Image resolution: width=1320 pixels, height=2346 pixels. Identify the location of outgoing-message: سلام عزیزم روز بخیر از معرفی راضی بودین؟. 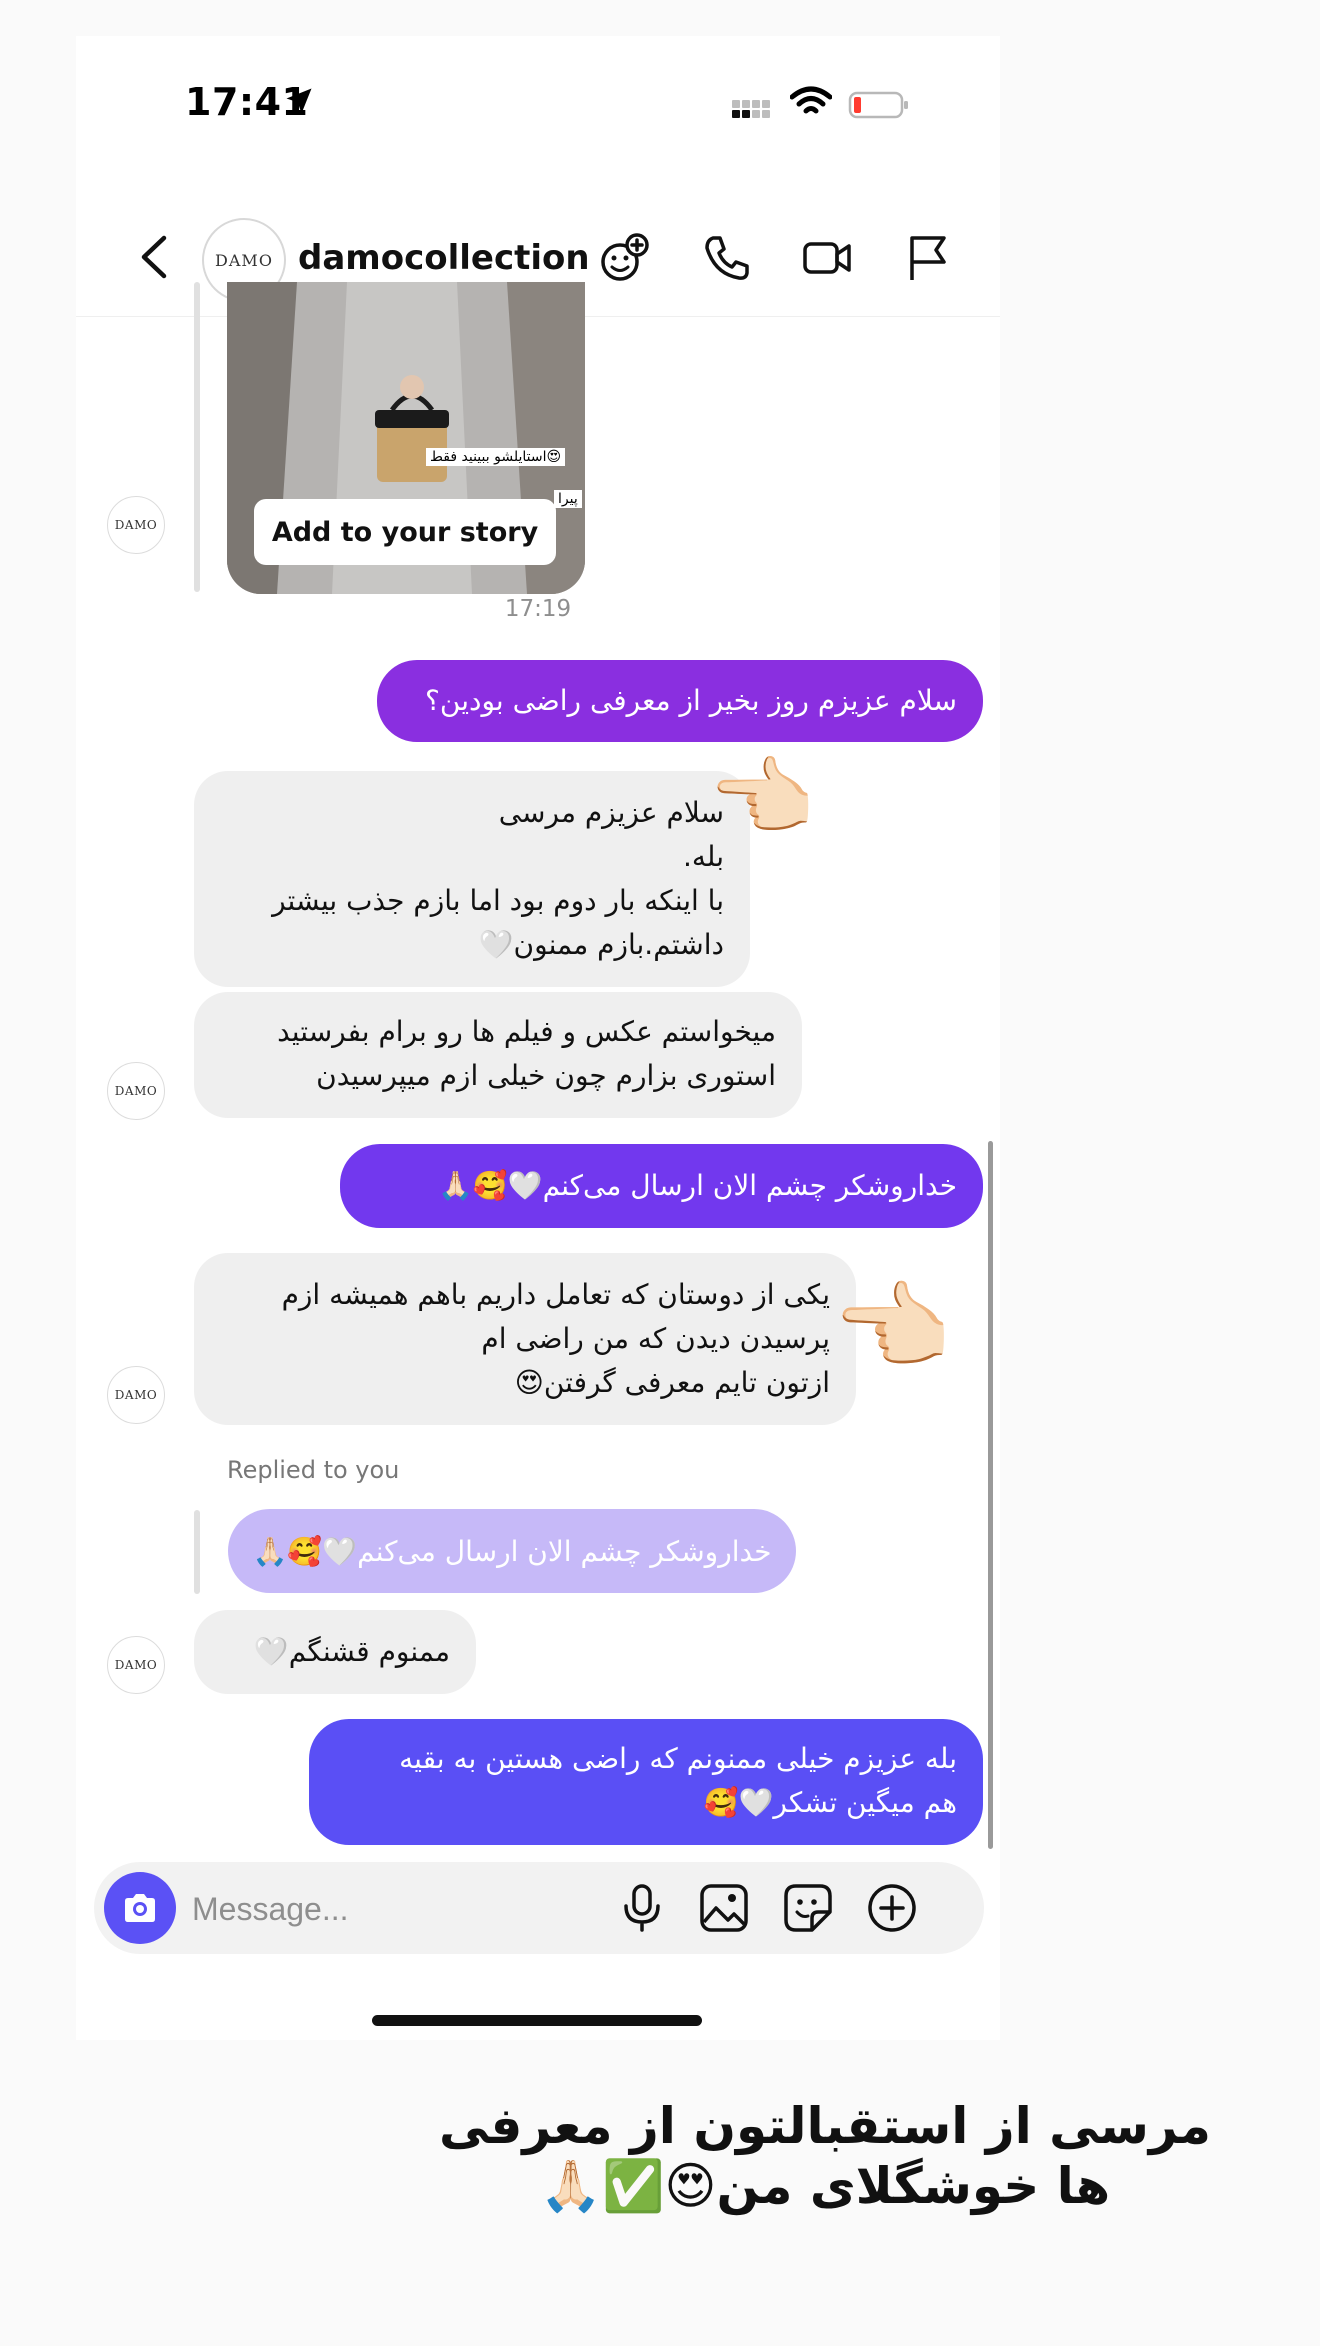
(680, 701).